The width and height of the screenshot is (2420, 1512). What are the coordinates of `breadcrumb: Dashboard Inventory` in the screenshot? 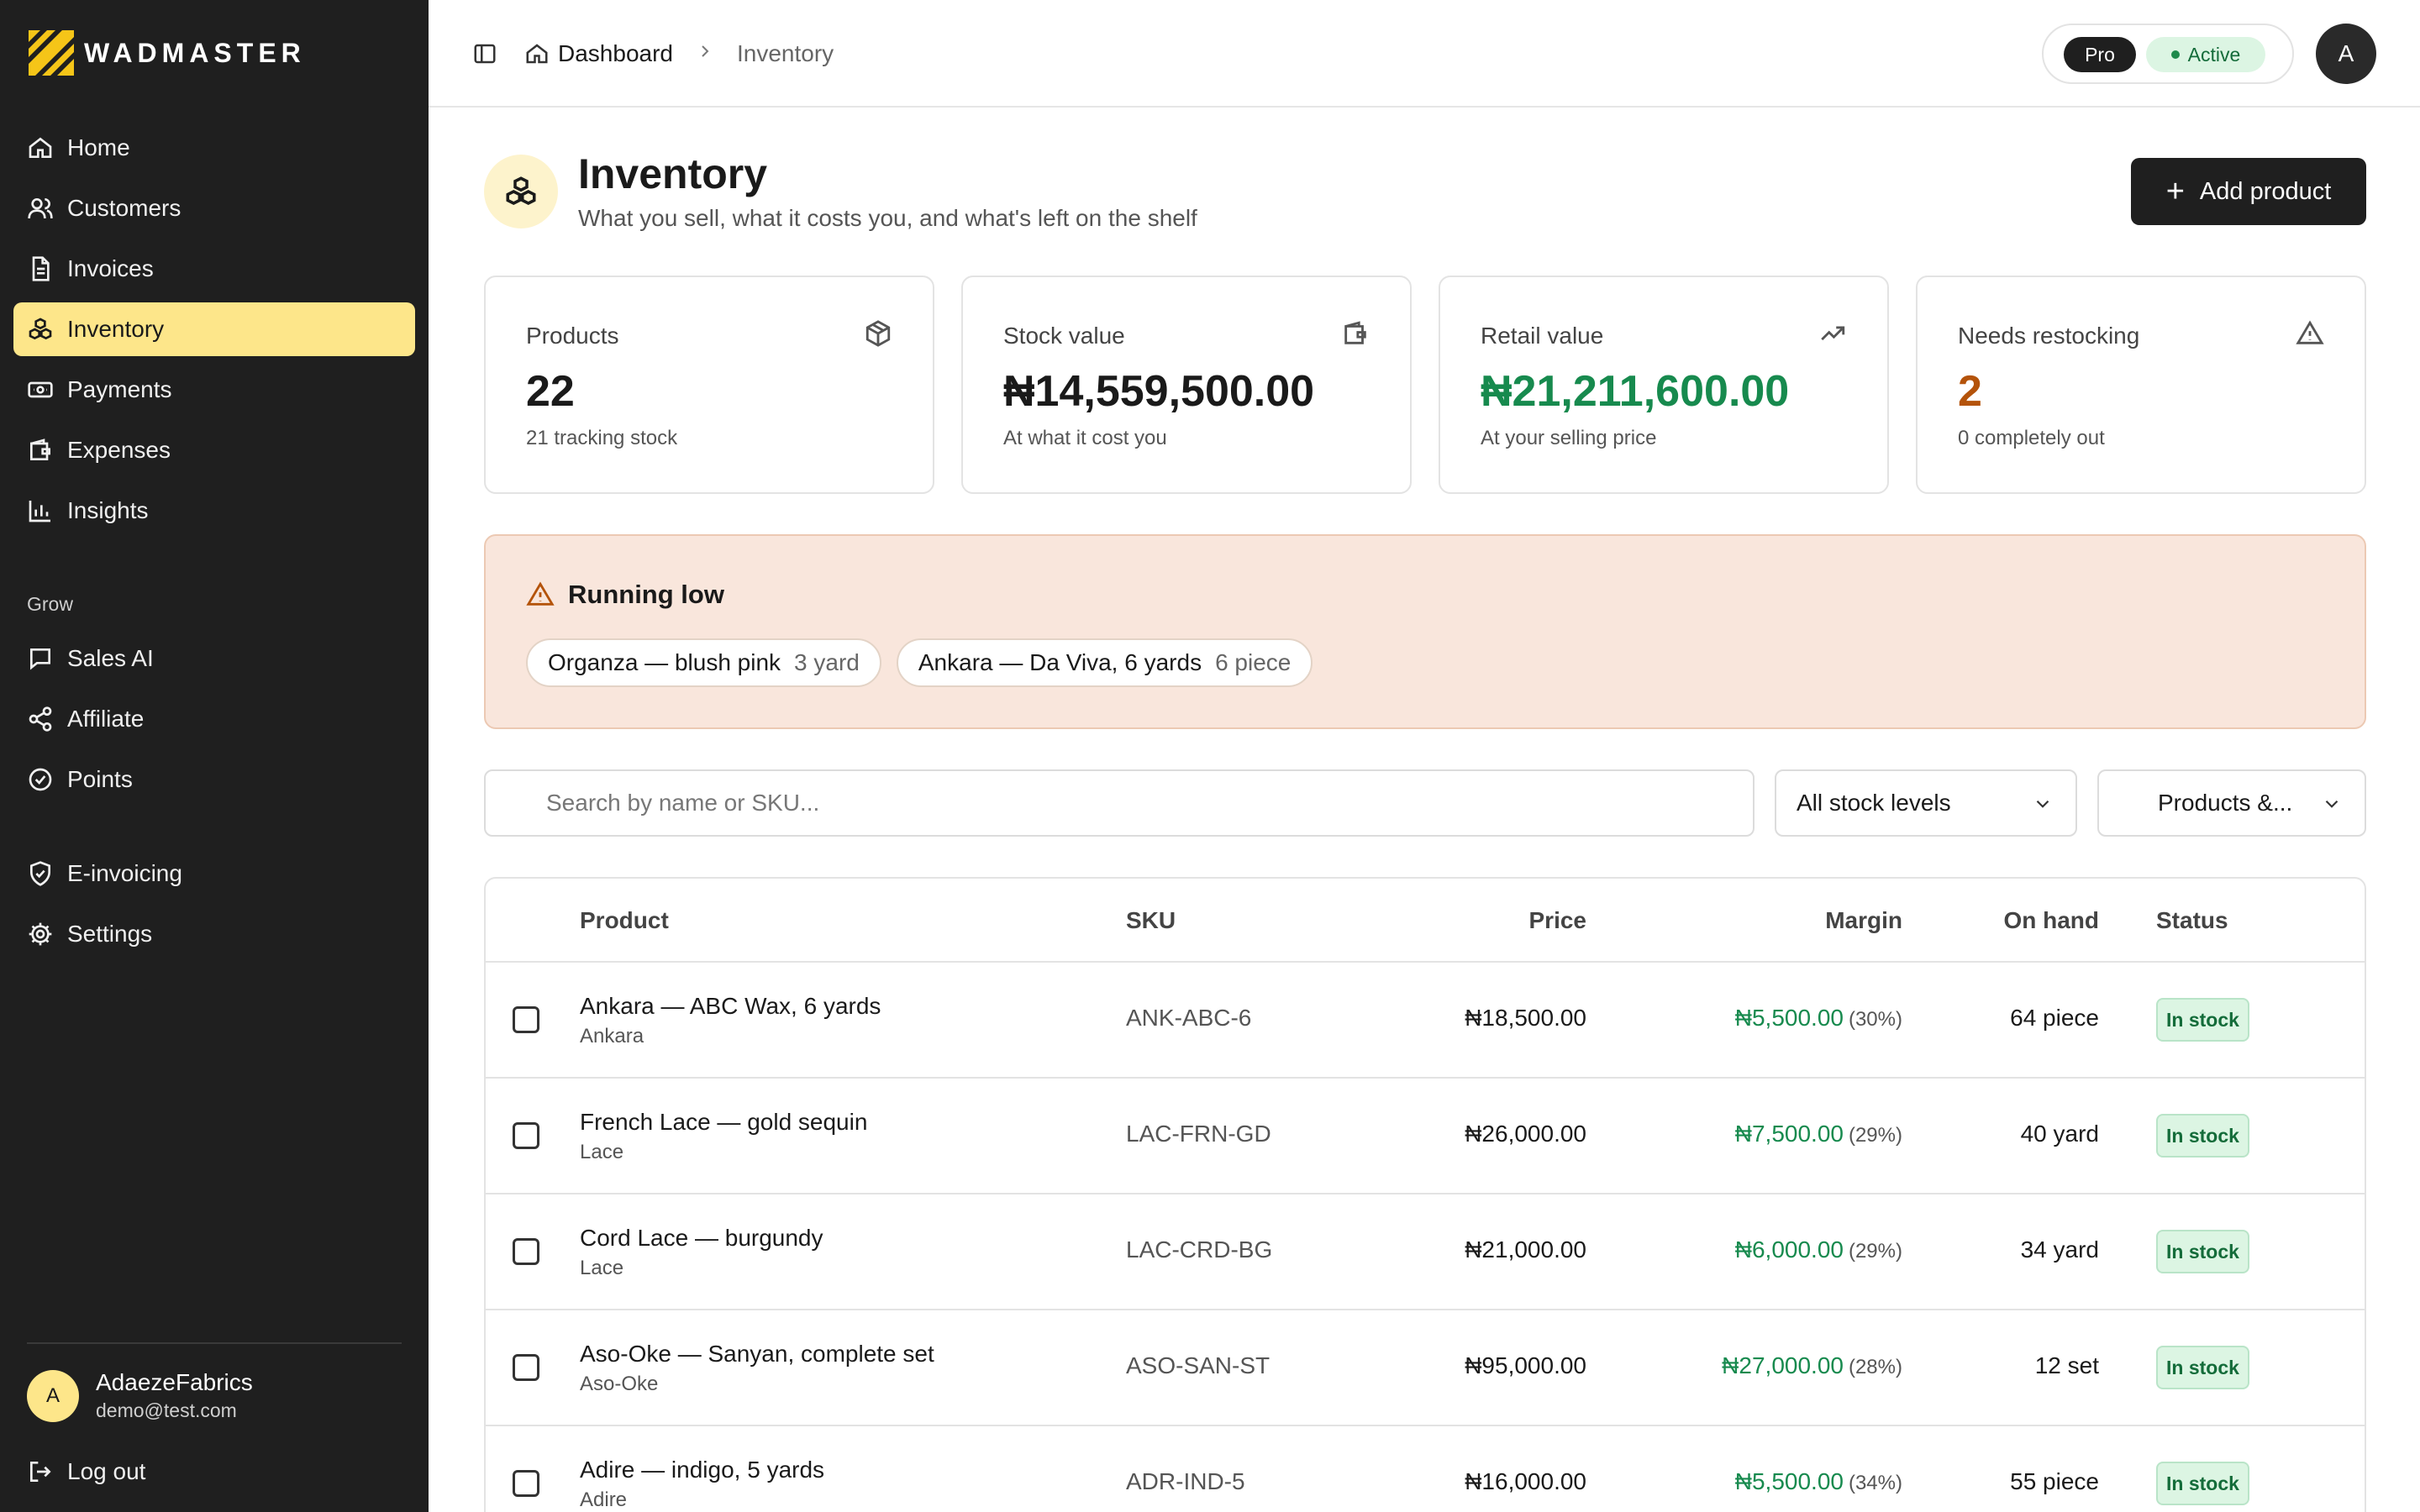 It's located at (653, 54).